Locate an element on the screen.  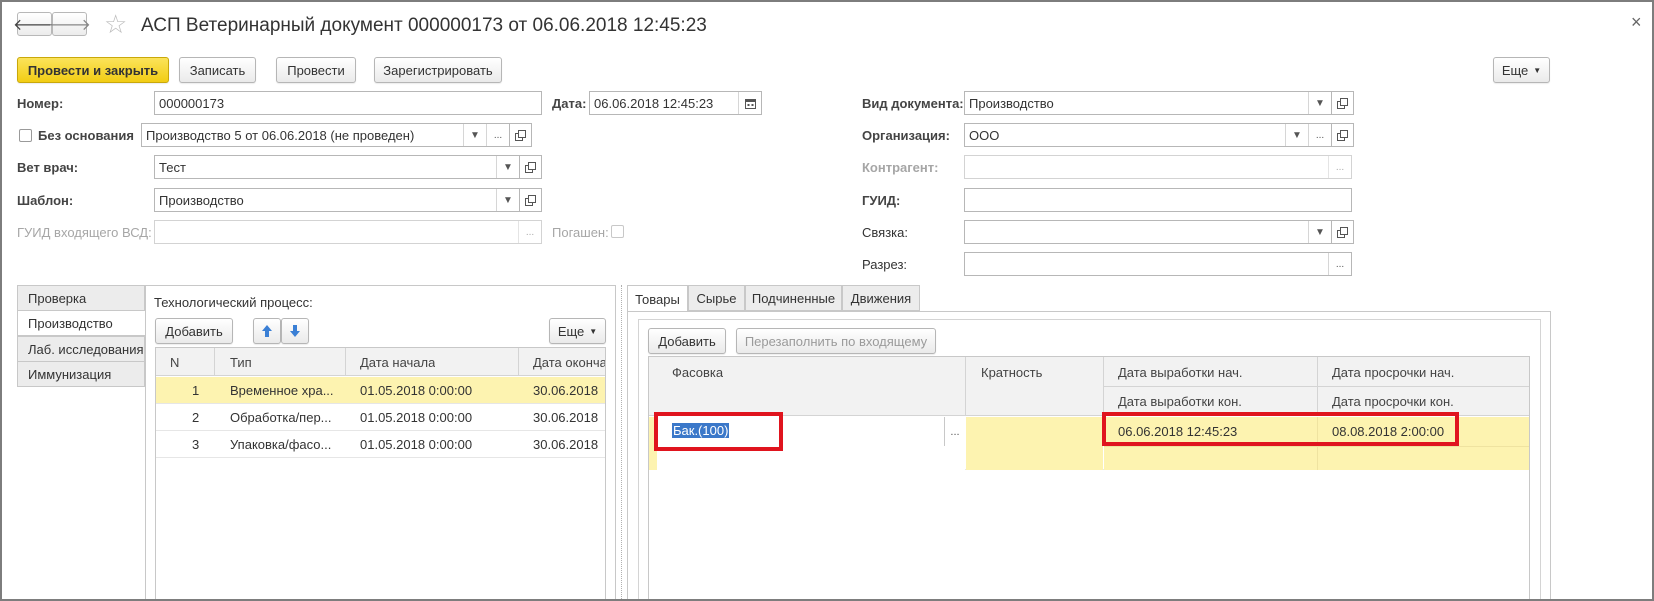
post-and-close-button: Провести и закрыть is located at coordinates (93, 70).